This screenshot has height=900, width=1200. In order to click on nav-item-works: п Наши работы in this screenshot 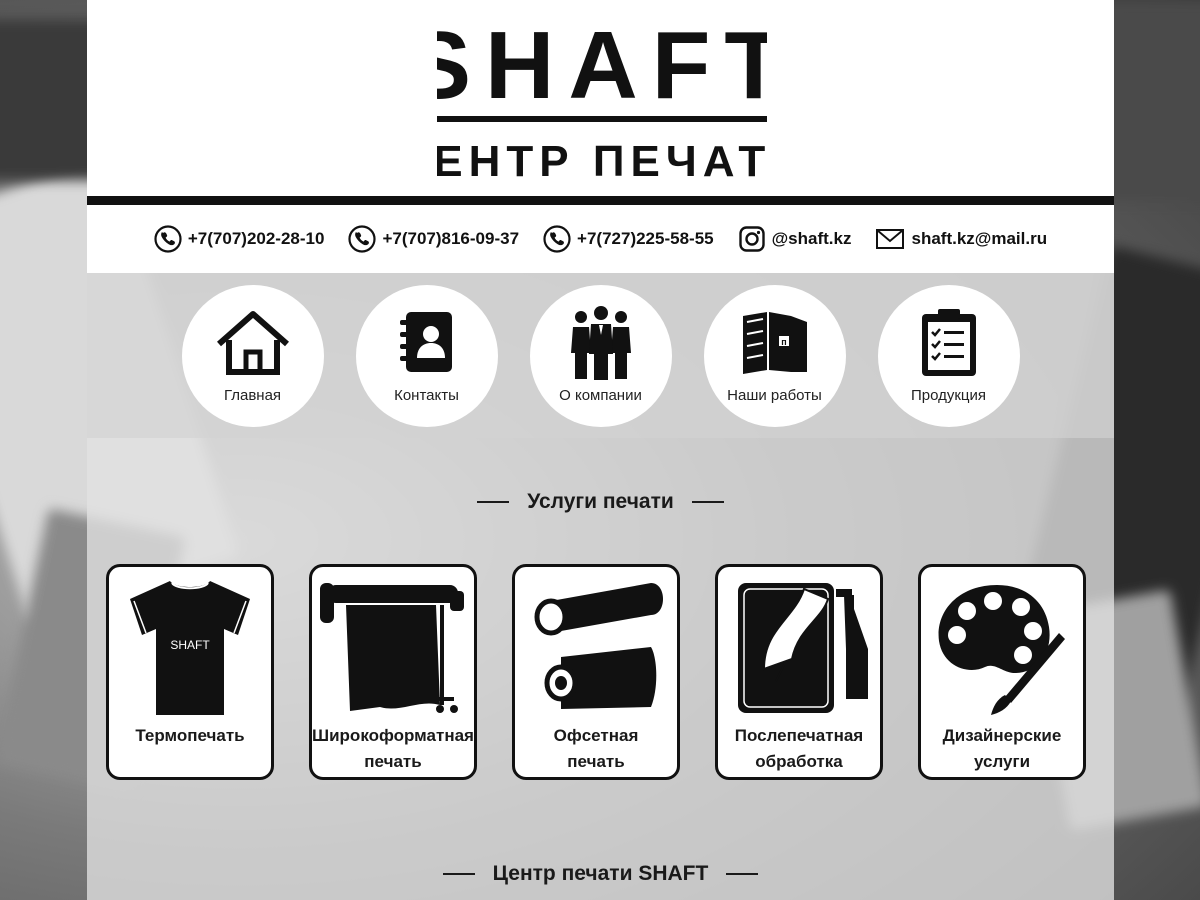, I will do `click(774, 355)`.